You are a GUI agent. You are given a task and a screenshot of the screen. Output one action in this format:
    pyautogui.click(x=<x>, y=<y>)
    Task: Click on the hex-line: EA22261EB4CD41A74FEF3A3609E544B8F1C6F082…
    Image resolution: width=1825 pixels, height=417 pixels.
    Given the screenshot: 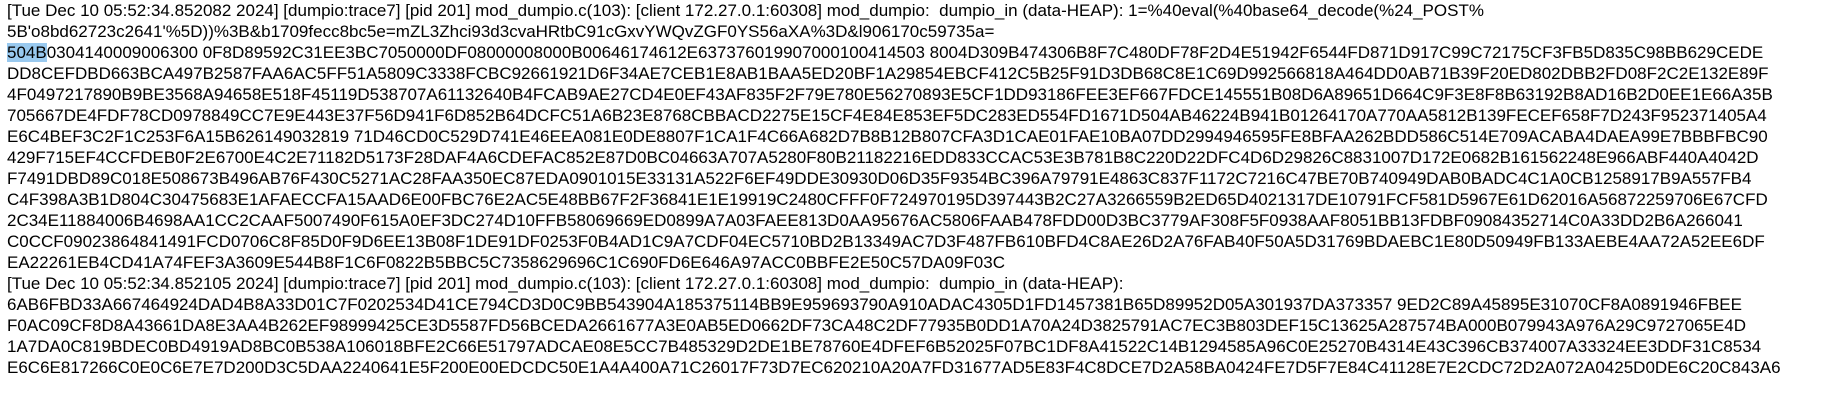 What is the action you would take?
    pyautogui.click(x=506, y=262)
    